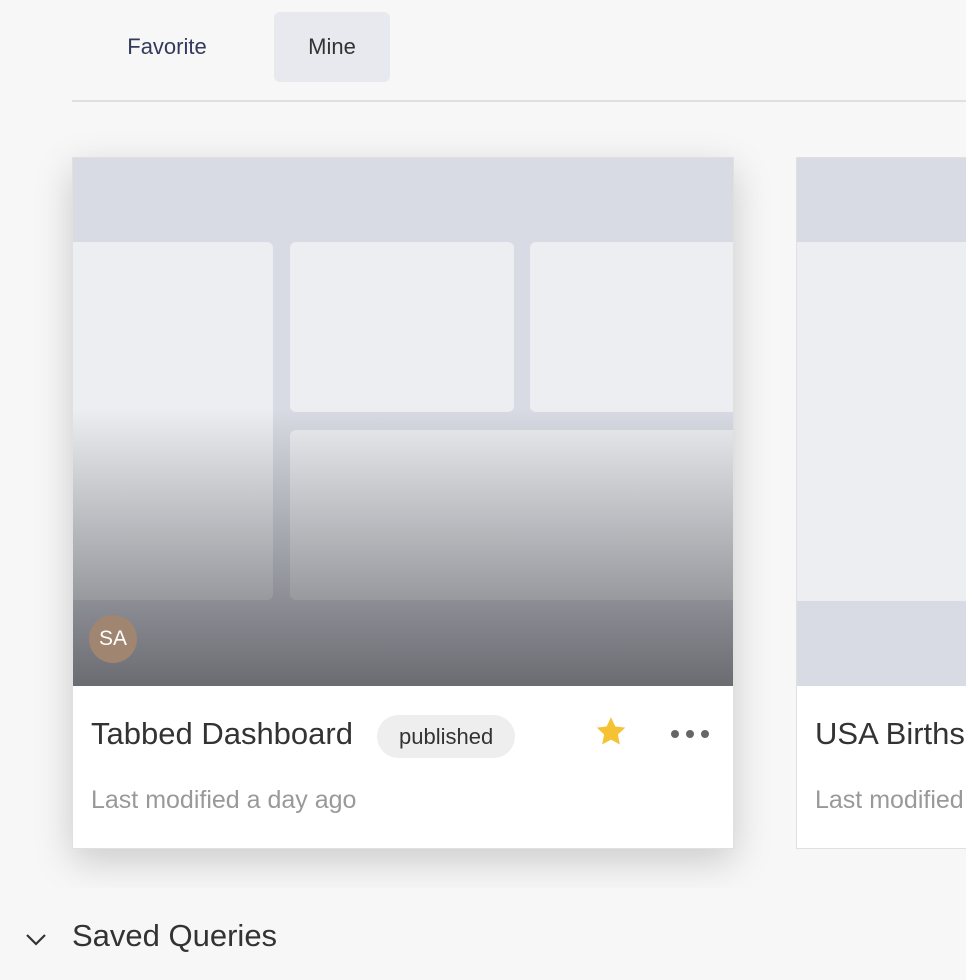 The width and height of the screenshot is (966, 980). Describe the element at coordinates (890, 734) in the screenshot. I see `card-title: USA Births Names` at that location.